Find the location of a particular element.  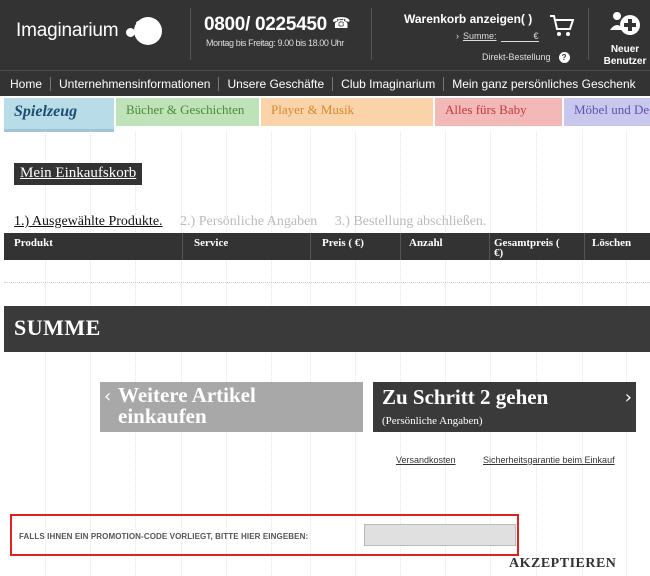

nav-item-company: Unternehmensinformationen is located at coordinates (134, 83).